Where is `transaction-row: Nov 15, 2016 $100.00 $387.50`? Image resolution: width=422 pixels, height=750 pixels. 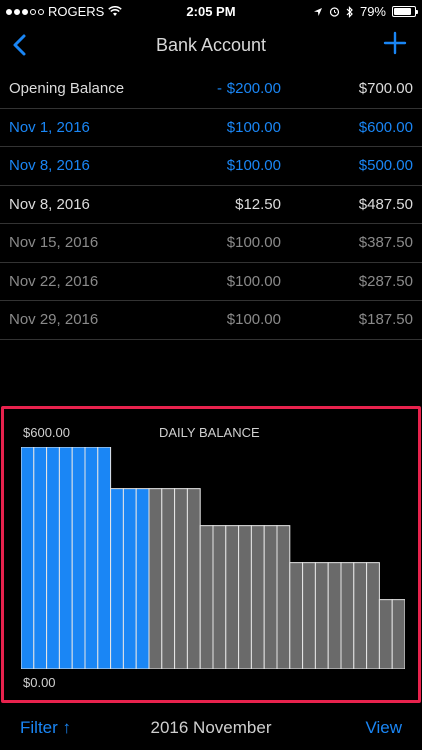 transaction-row: Nov 15, 2016 $100.00 $387.50 is located at coordinates (211, 243).